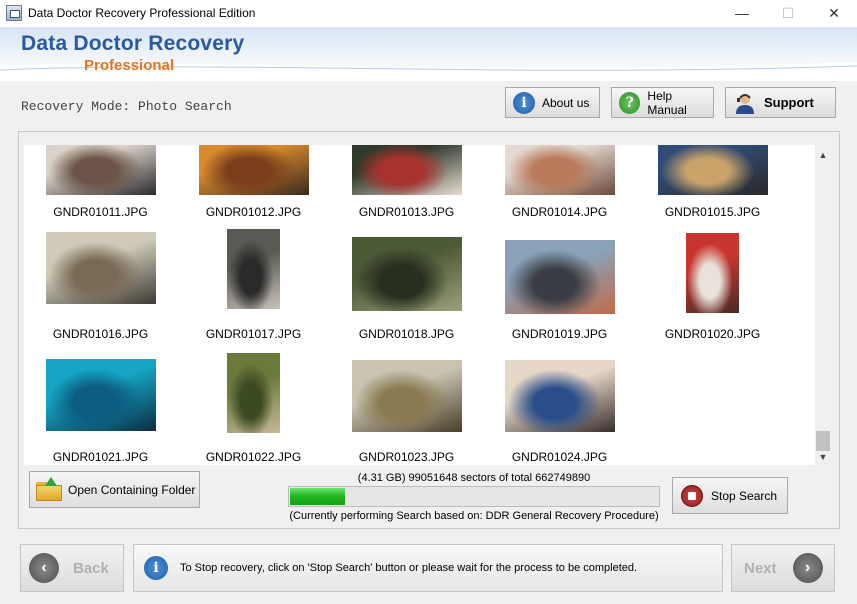 The image size is (857, 604). What do you see at coordinates (406, 334) in the screenshot?
I see `photo-filename: GNDR01018.JPG` at bounding box center [406, 334].